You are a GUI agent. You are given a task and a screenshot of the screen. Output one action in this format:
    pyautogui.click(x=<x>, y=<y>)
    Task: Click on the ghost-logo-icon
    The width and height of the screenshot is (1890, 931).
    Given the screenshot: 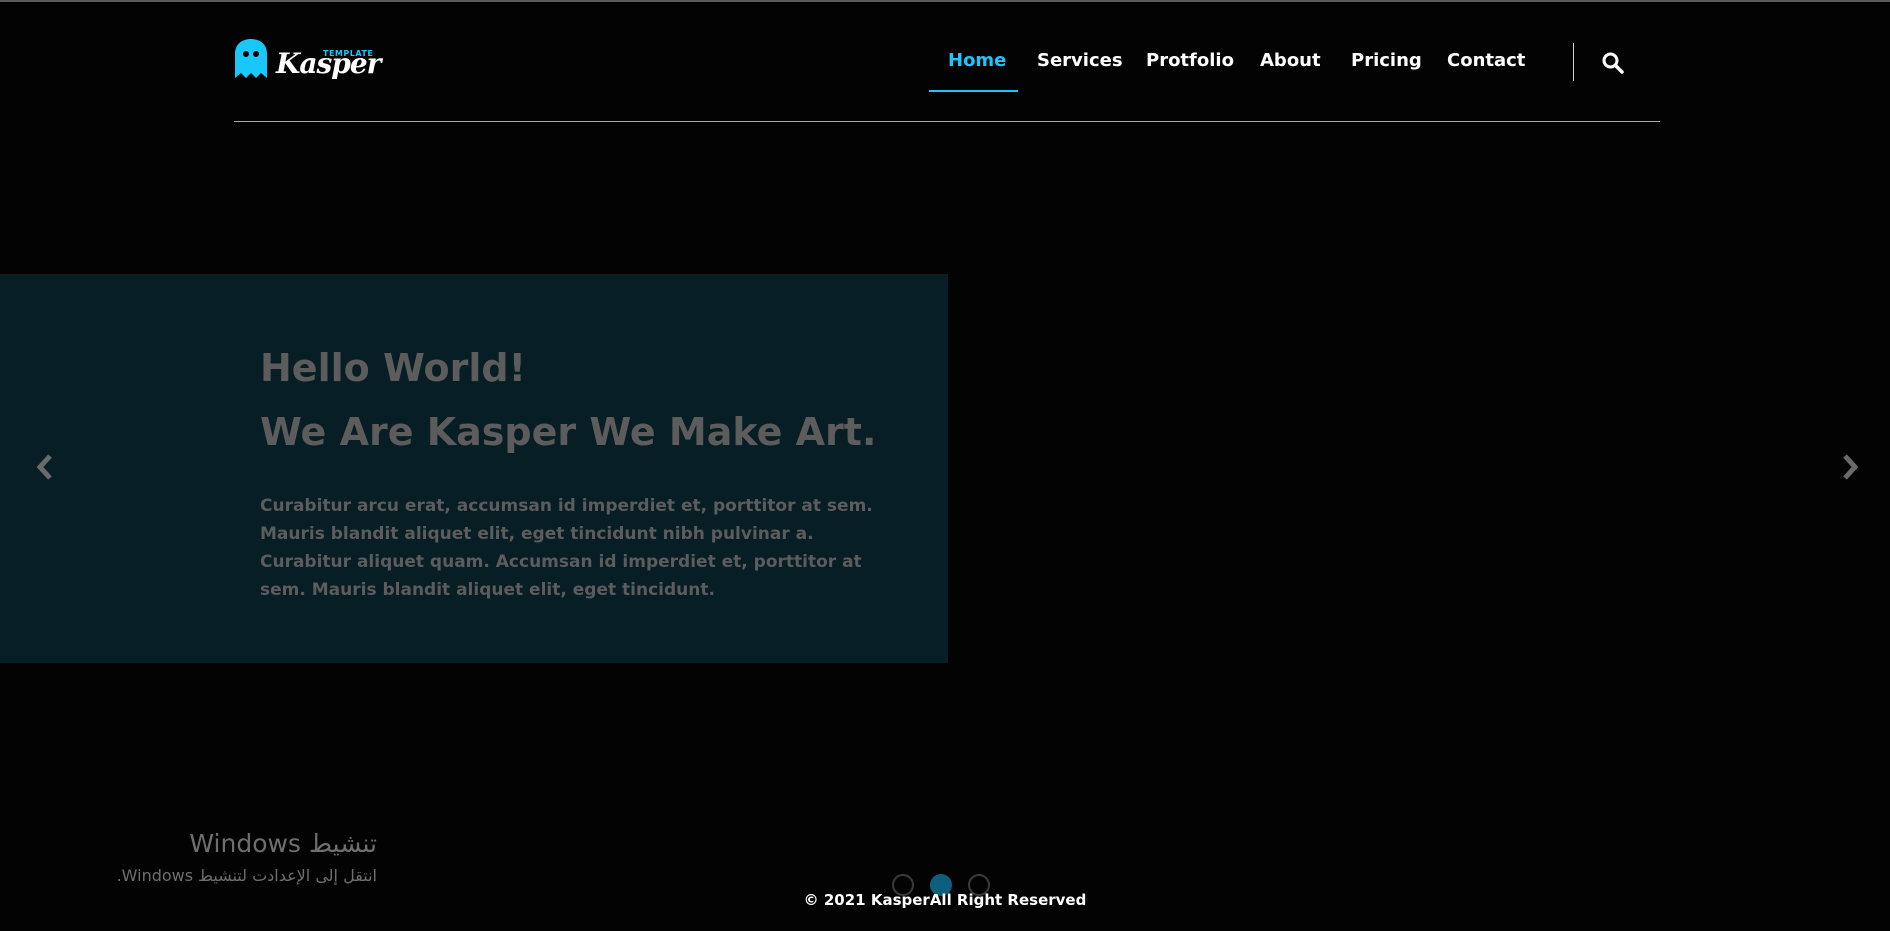 What is the action you would take?
    pyautogui.click(x=251, y=58)
    